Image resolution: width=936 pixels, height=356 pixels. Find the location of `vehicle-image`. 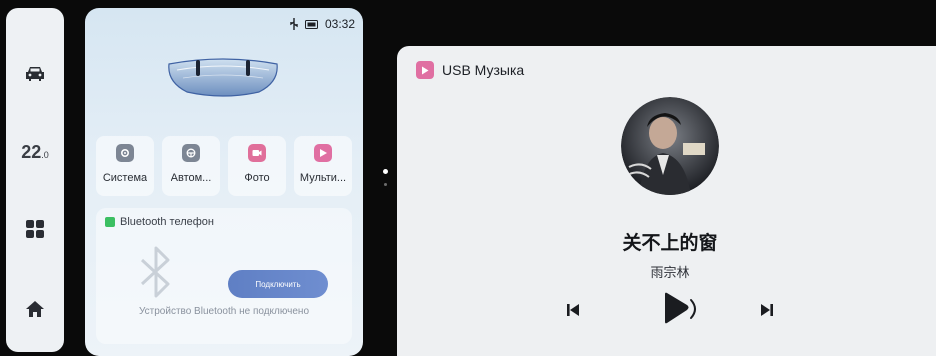

vehicle-image is located at coordinates (223, 77).